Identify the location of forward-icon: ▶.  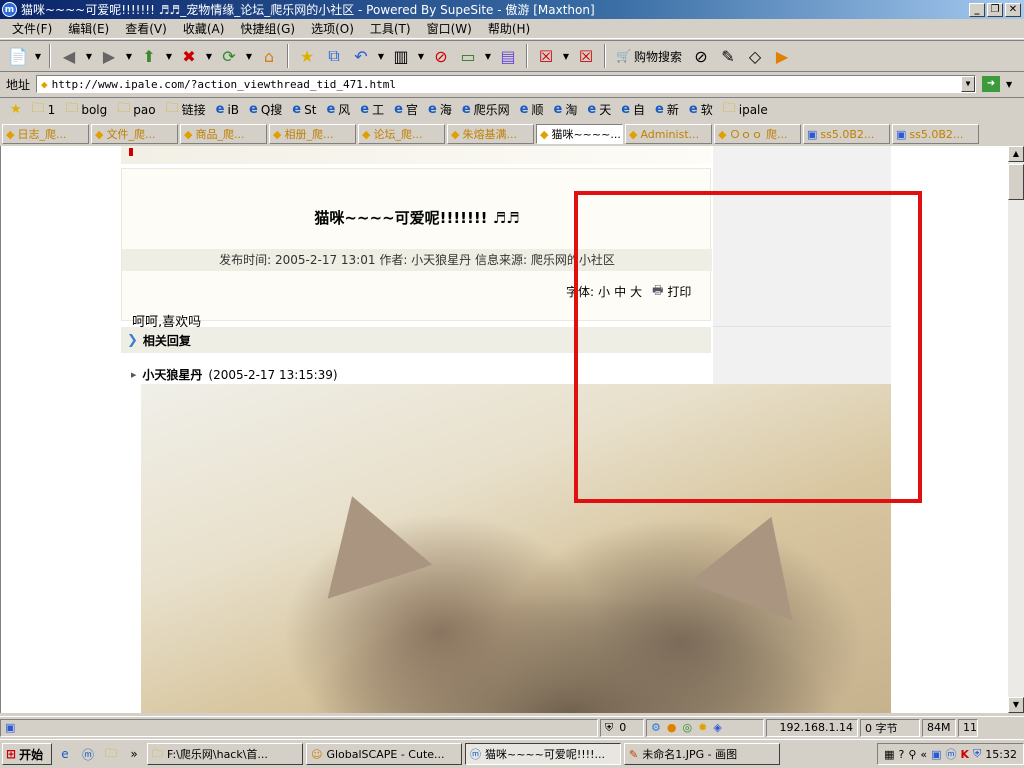
(109, 56).